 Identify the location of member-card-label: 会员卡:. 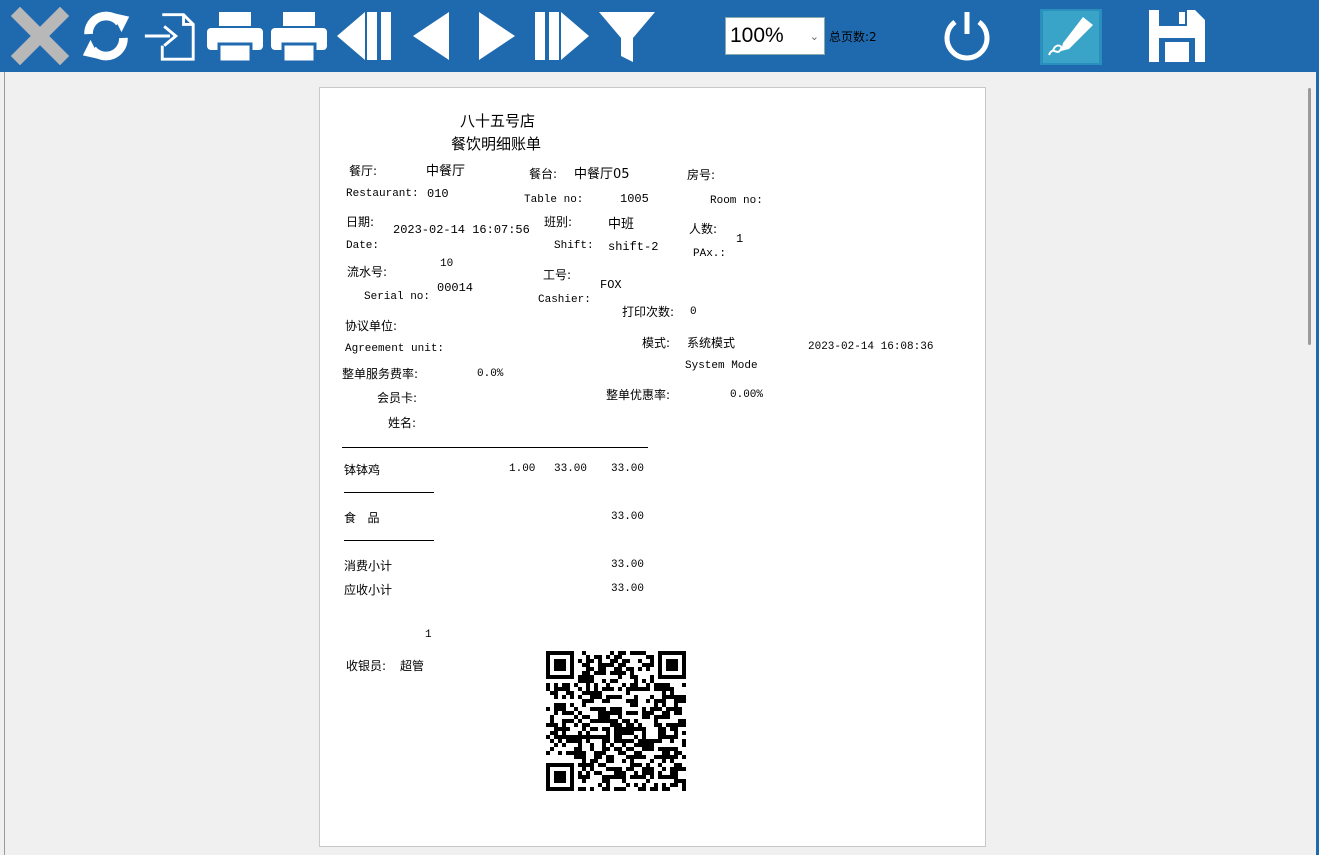
(397, 398).